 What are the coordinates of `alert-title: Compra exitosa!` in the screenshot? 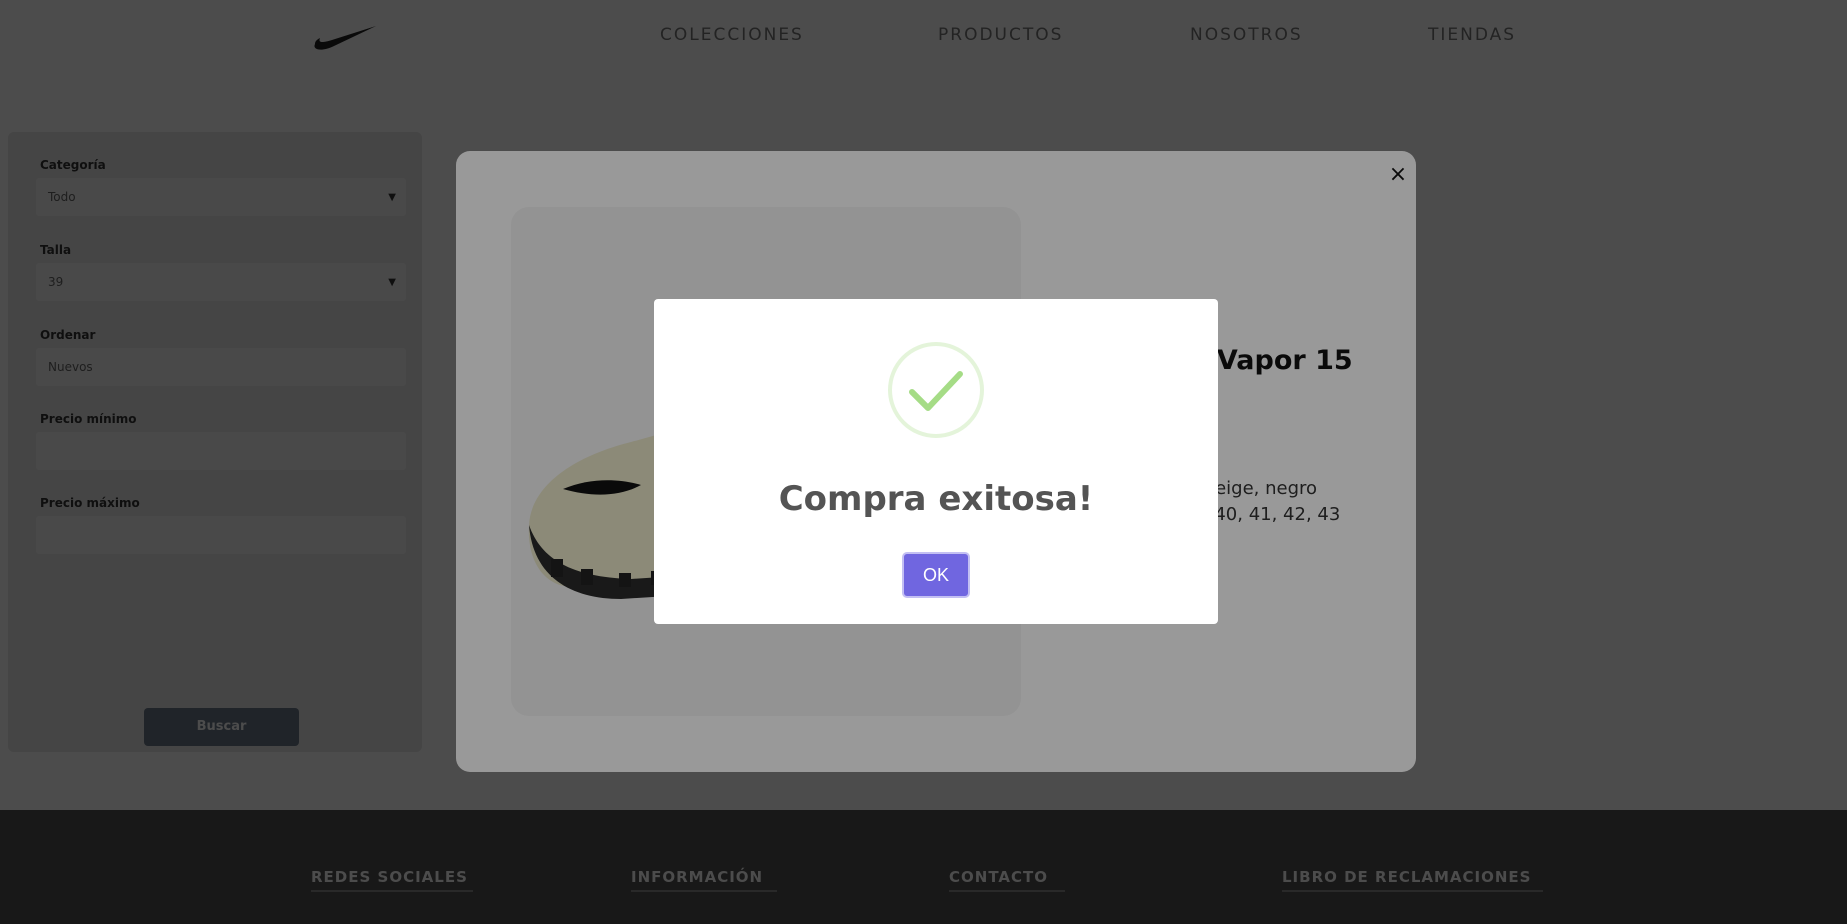 It's located at (936, 499).